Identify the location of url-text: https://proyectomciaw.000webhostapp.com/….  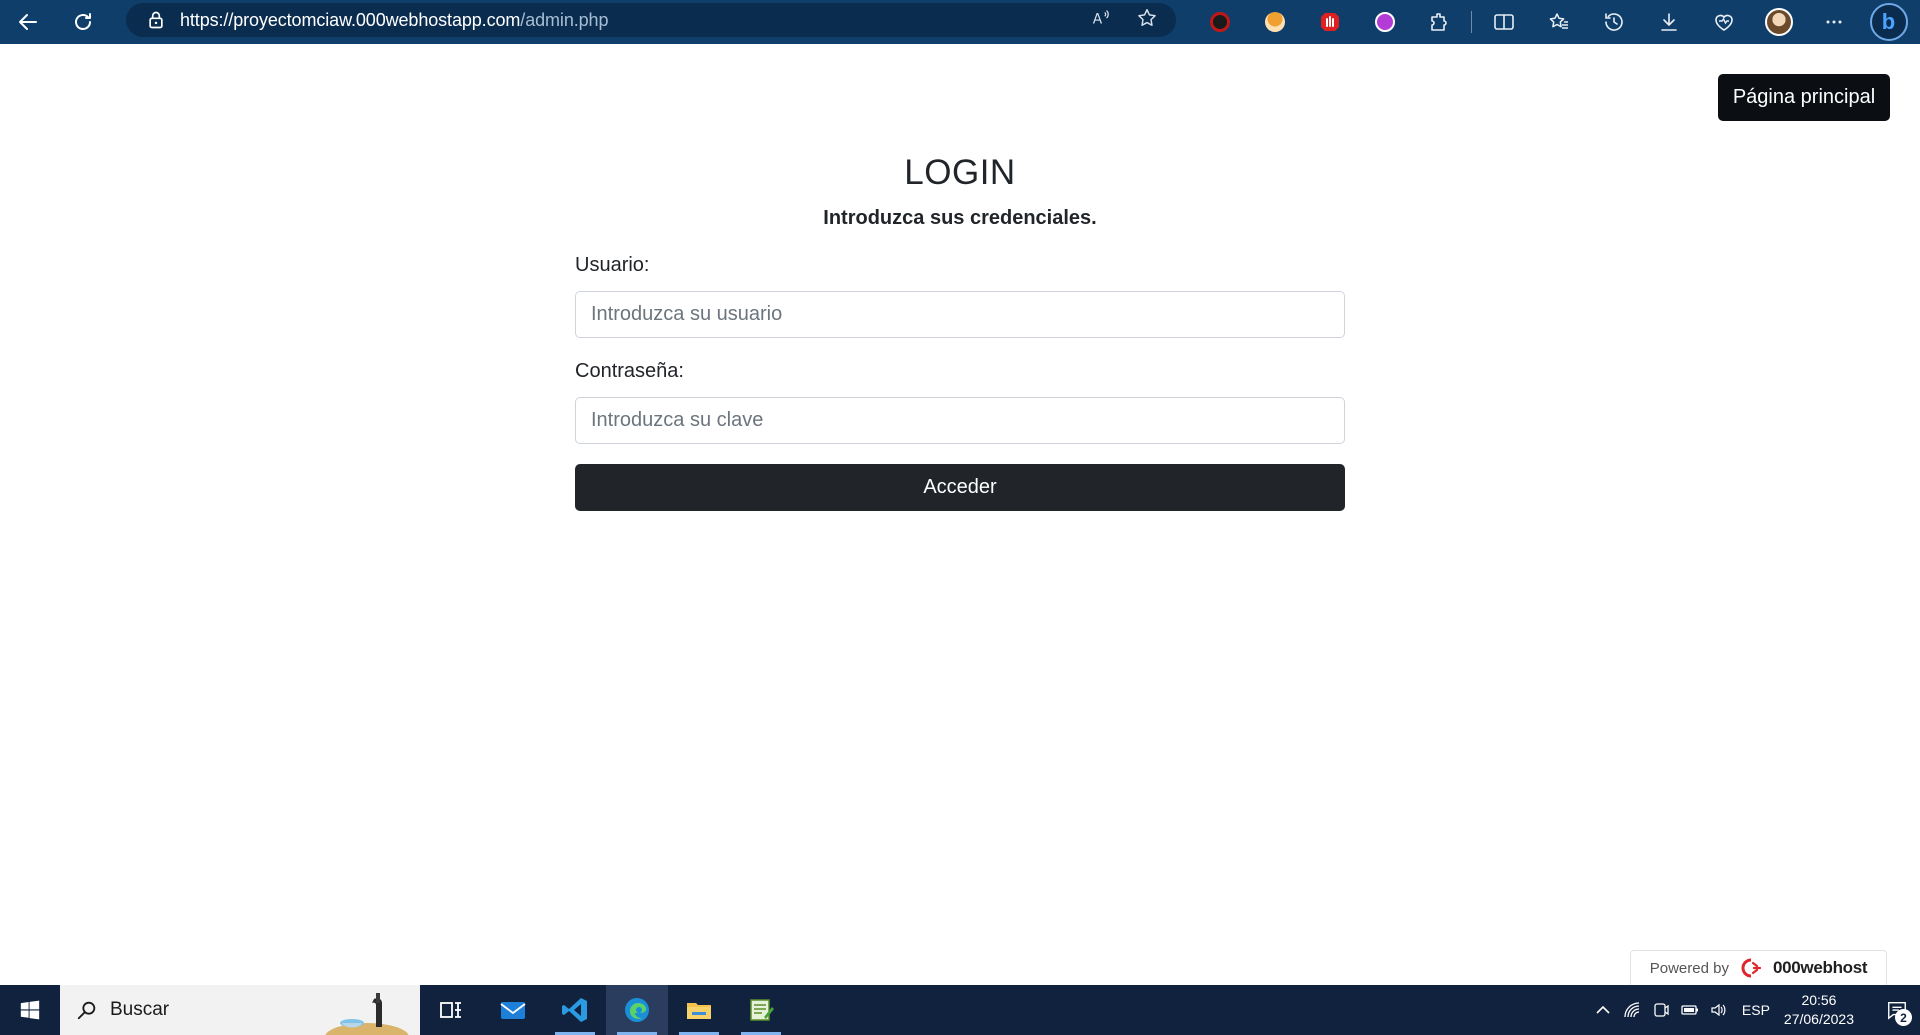
(394, 20).